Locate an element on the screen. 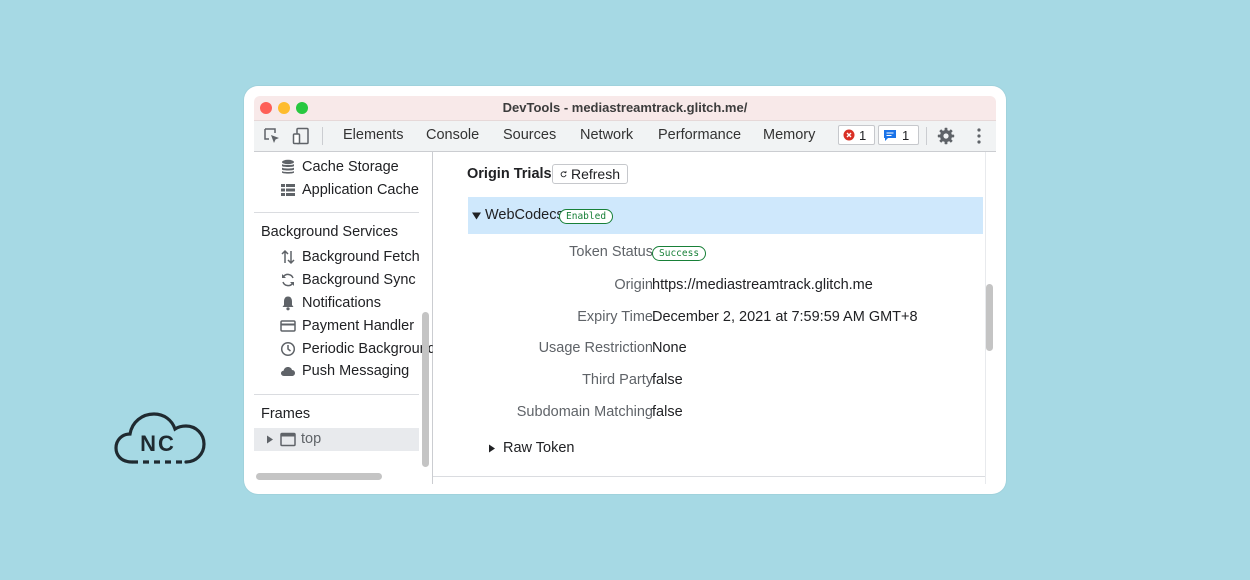 This screenshot has width=1250, height=580. tab-performance: Performance is located at coordinates (699, 135).